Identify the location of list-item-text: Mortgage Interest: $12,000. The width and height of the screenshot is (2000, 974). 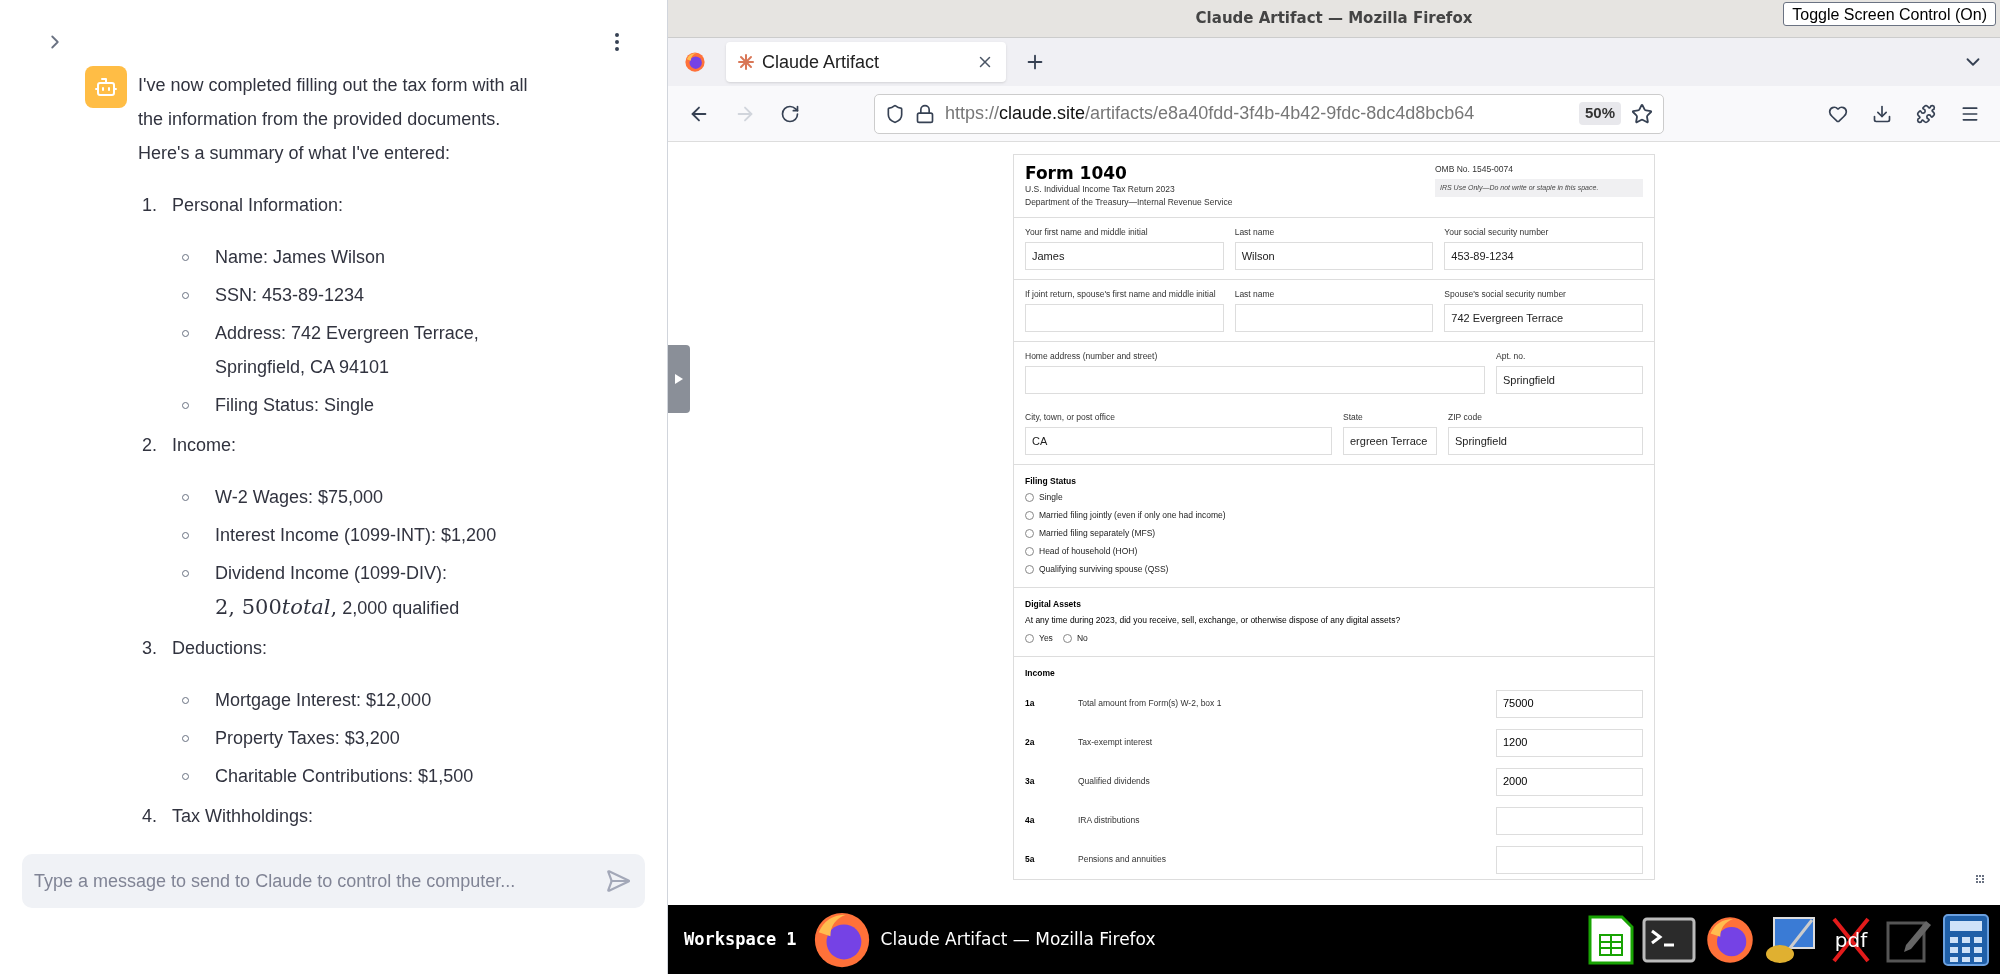
(323, 700).